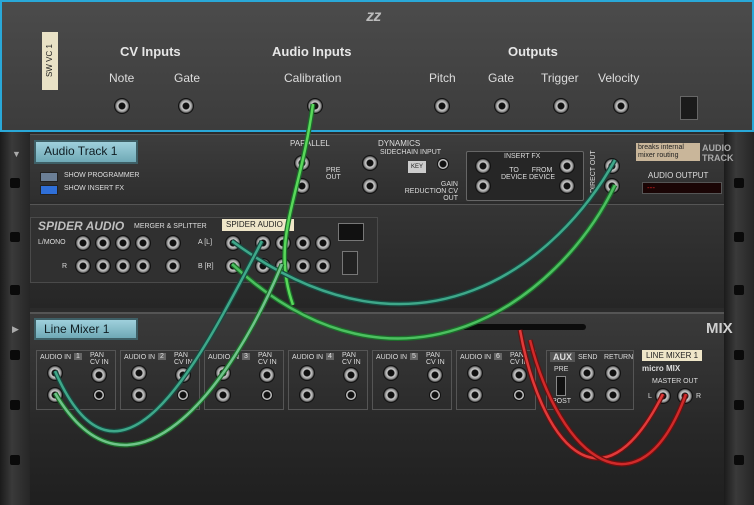  What do you see at coordinates (49, 177) in the screenshot?
I see `show-programmer-button` at bounding box center [49, 177].